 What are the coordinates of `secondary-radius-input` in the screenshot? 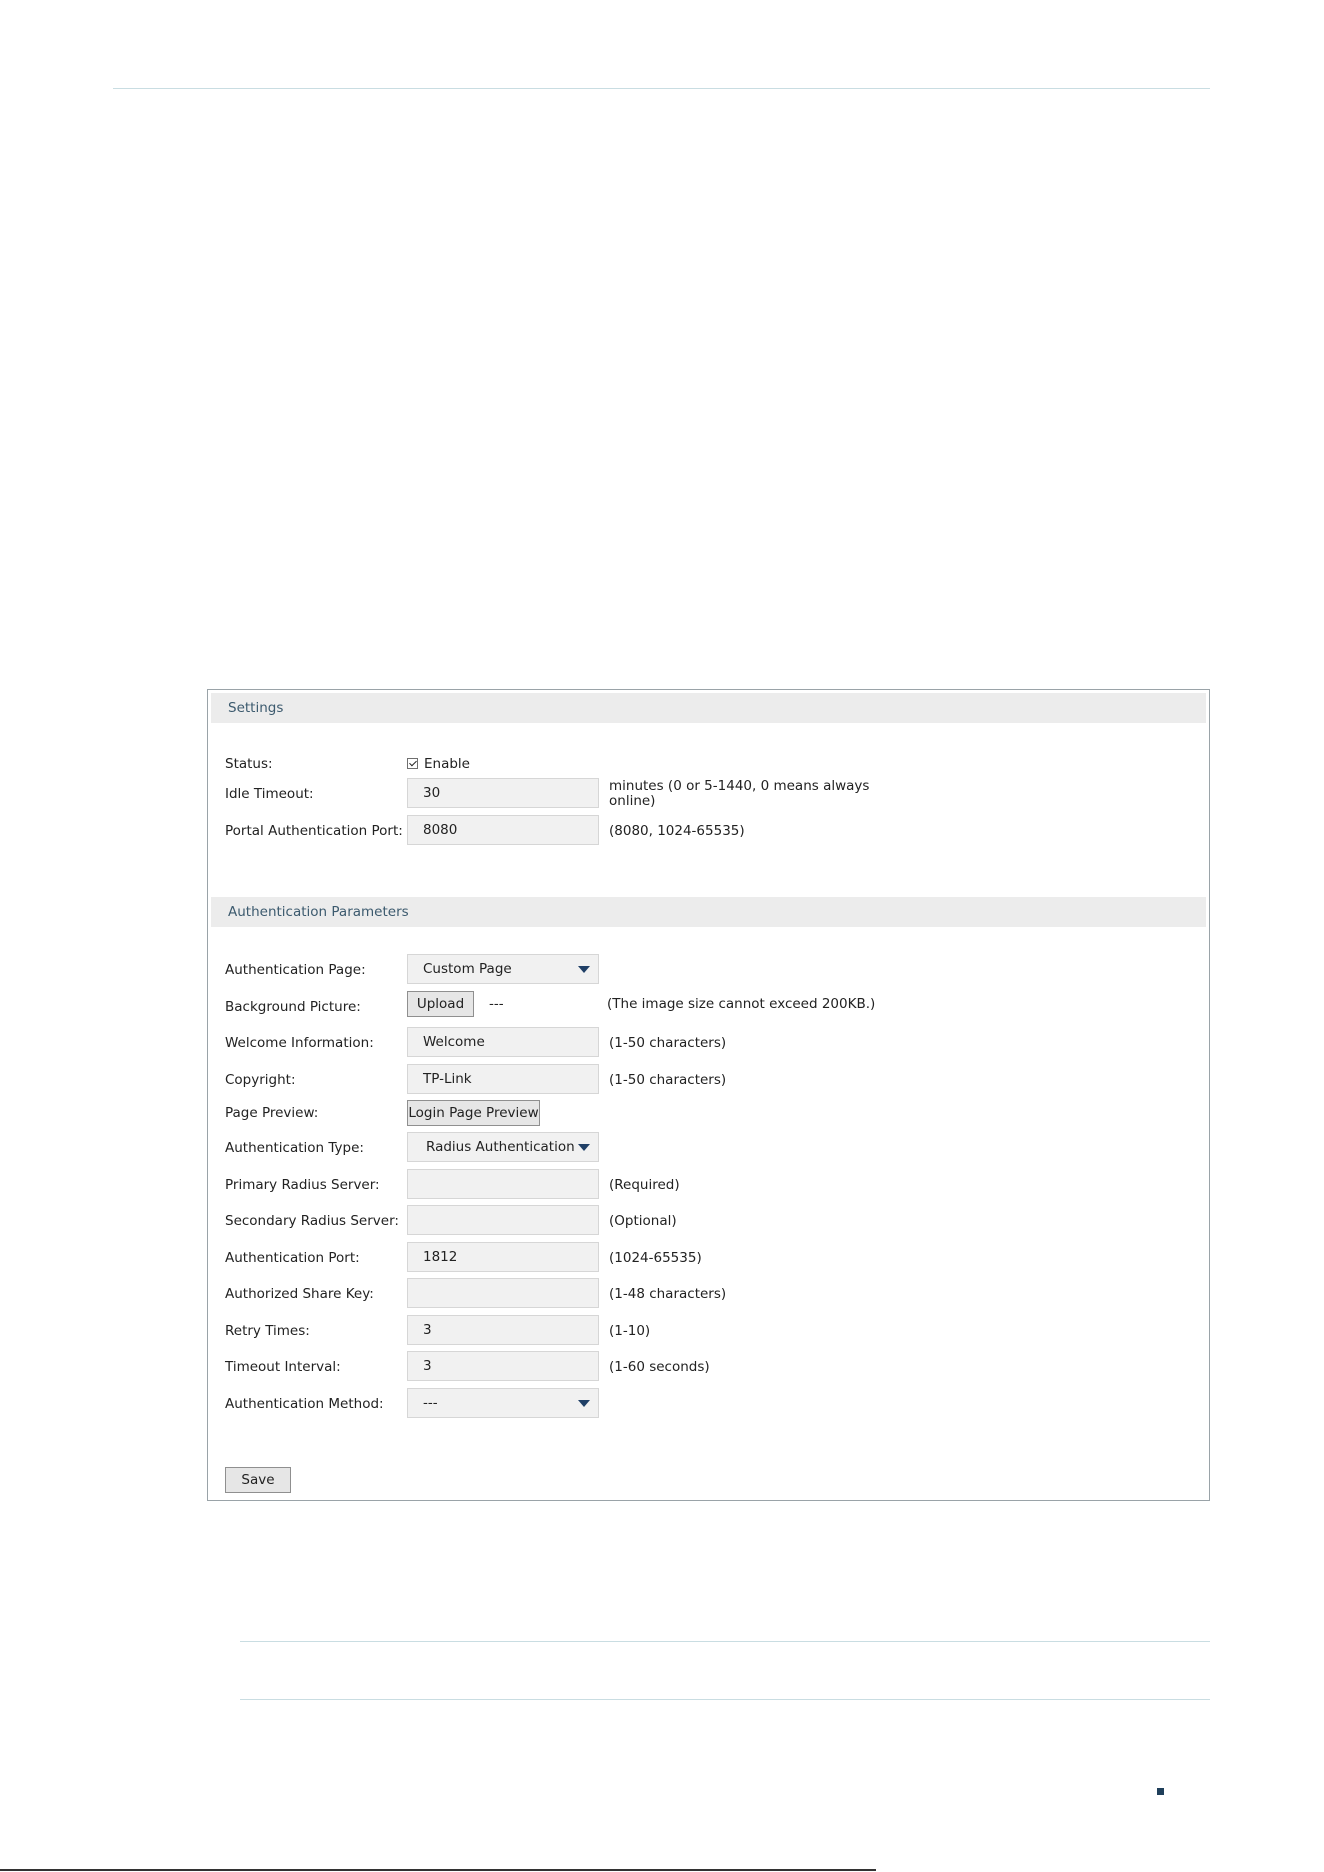 It's located at (503, 1220).